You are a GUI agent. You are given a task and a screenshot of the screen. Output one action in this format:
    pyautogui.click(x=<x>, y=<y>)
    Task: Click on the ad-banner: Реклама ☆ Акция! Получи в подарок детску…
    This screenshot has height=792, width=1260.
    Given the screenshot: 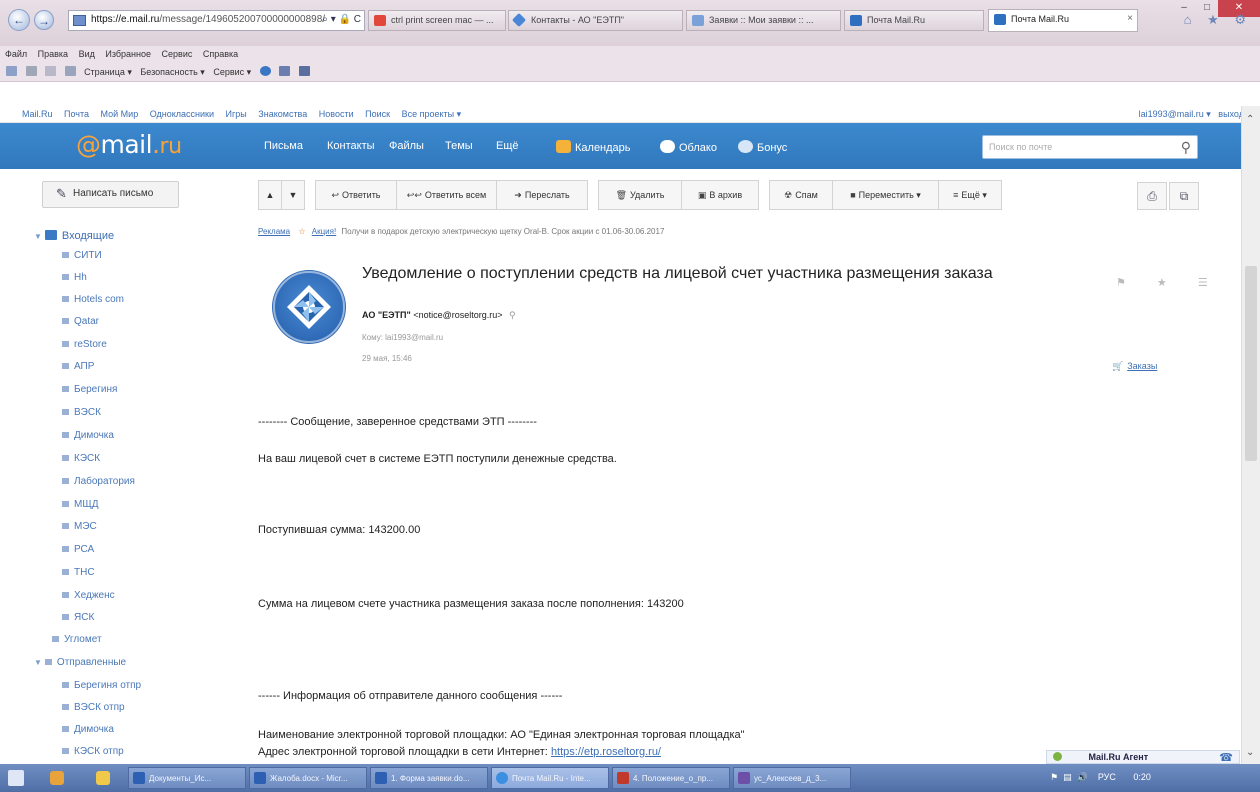 What is the action you would take?
    pyautogui.click(x=461, y=231)
    